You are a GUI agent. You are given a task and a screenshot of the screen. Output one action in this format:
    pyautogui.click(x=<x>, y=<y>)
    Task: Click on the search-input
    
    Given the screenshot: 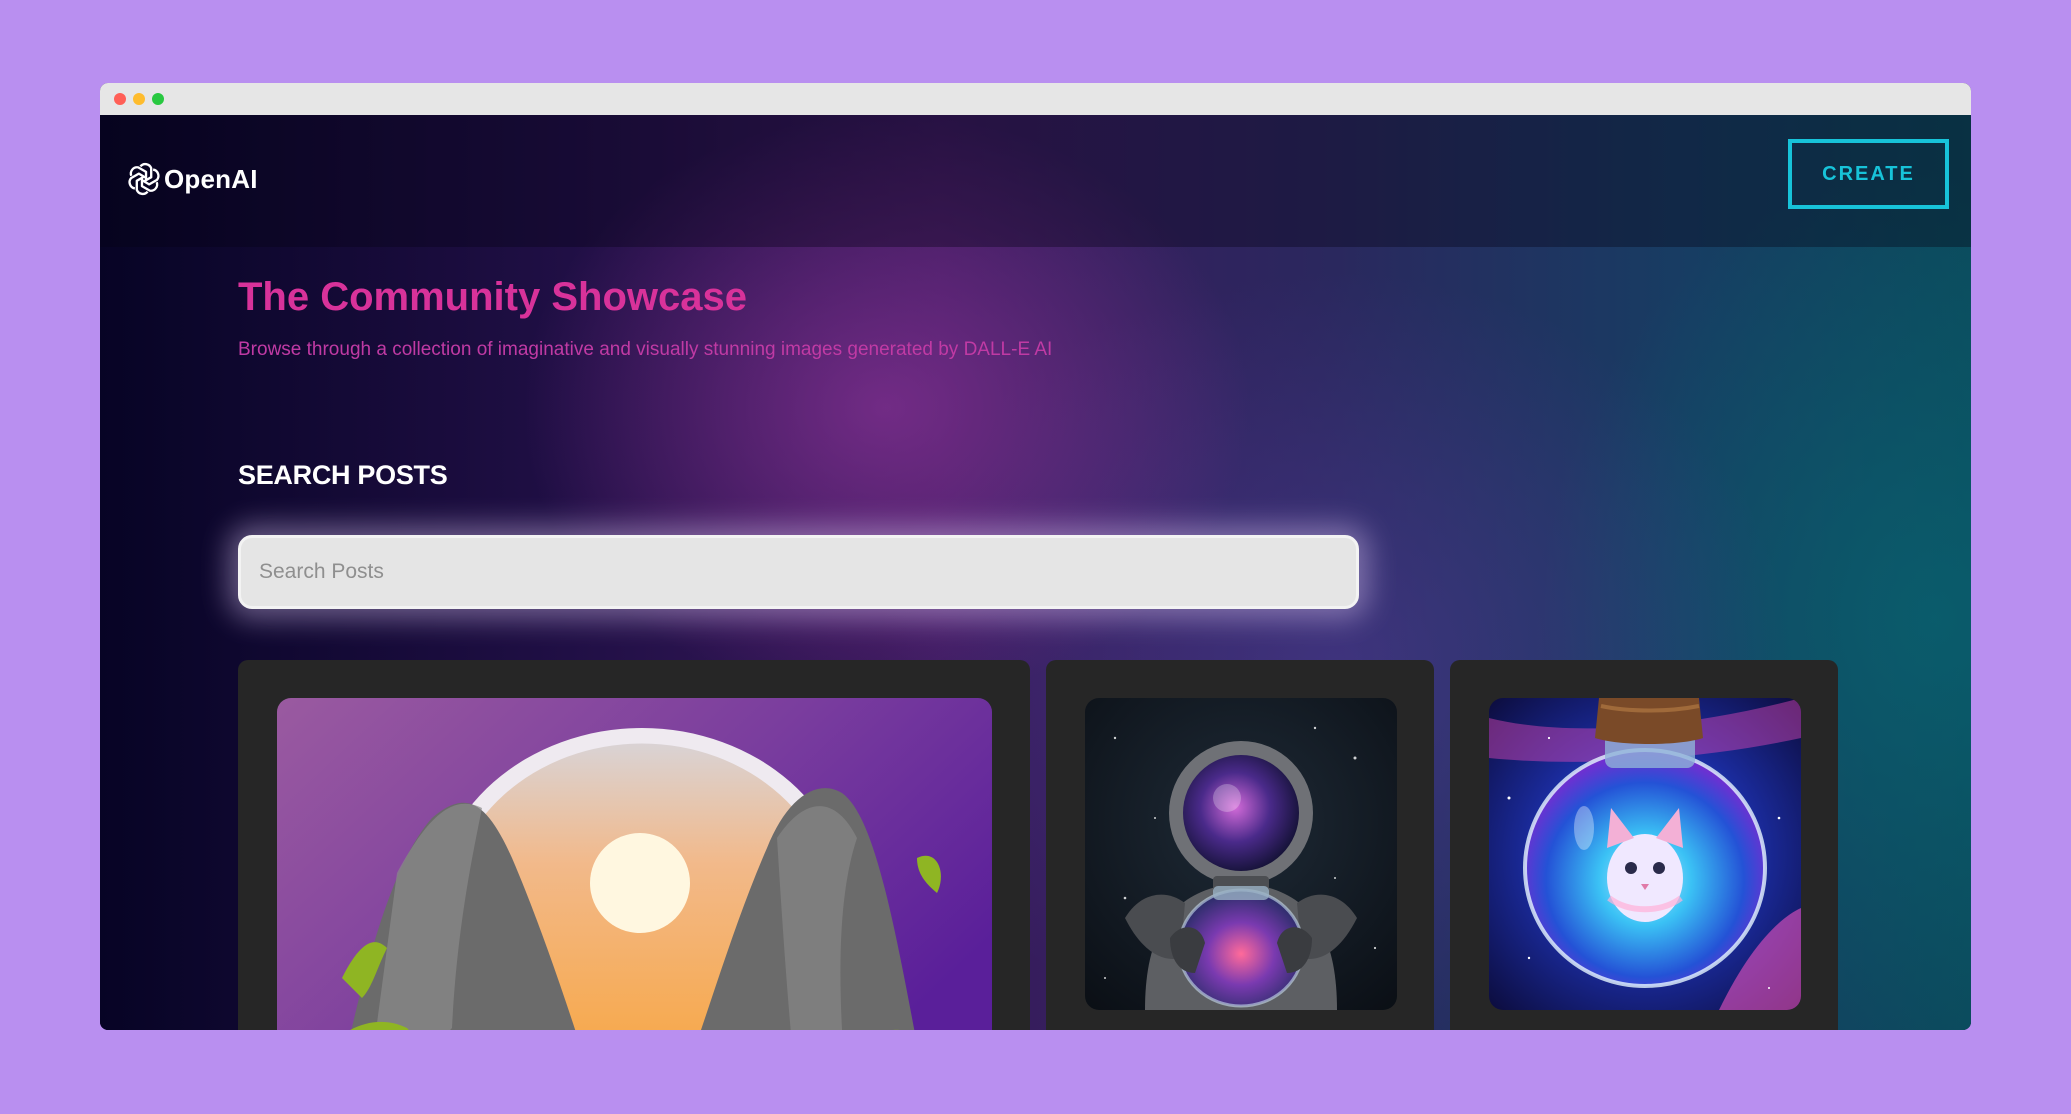 What is the action you would take?
    pyautogui.click(x=798, y=572)
    